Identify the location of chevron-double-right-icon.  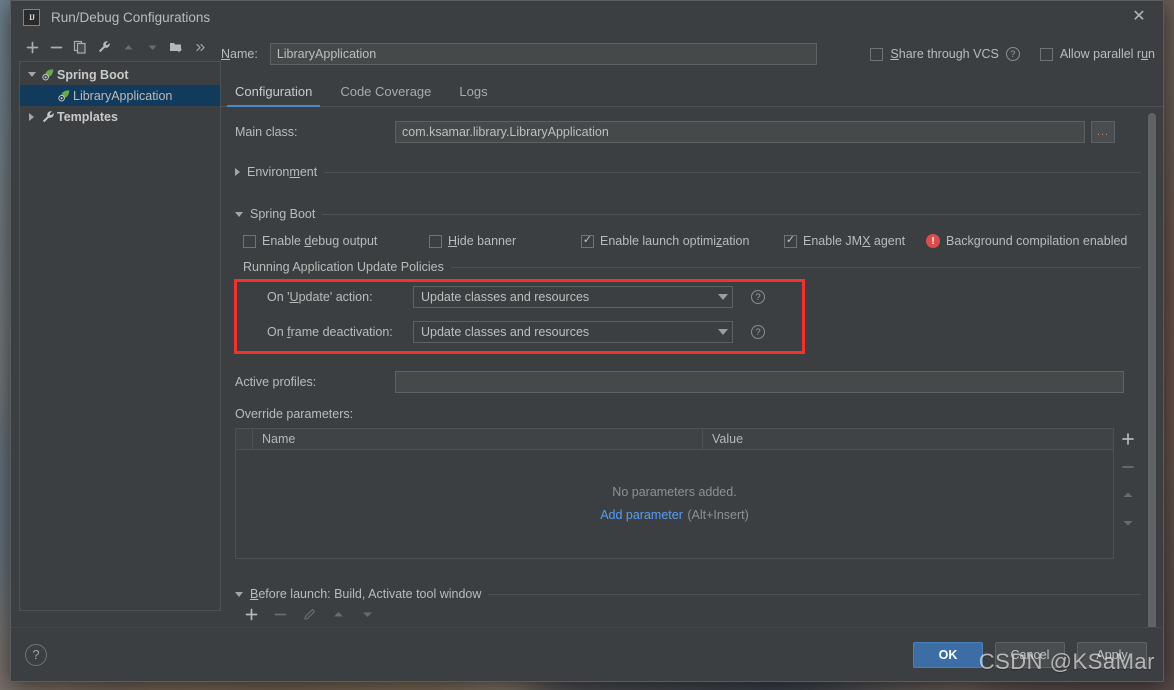
(200, 47).